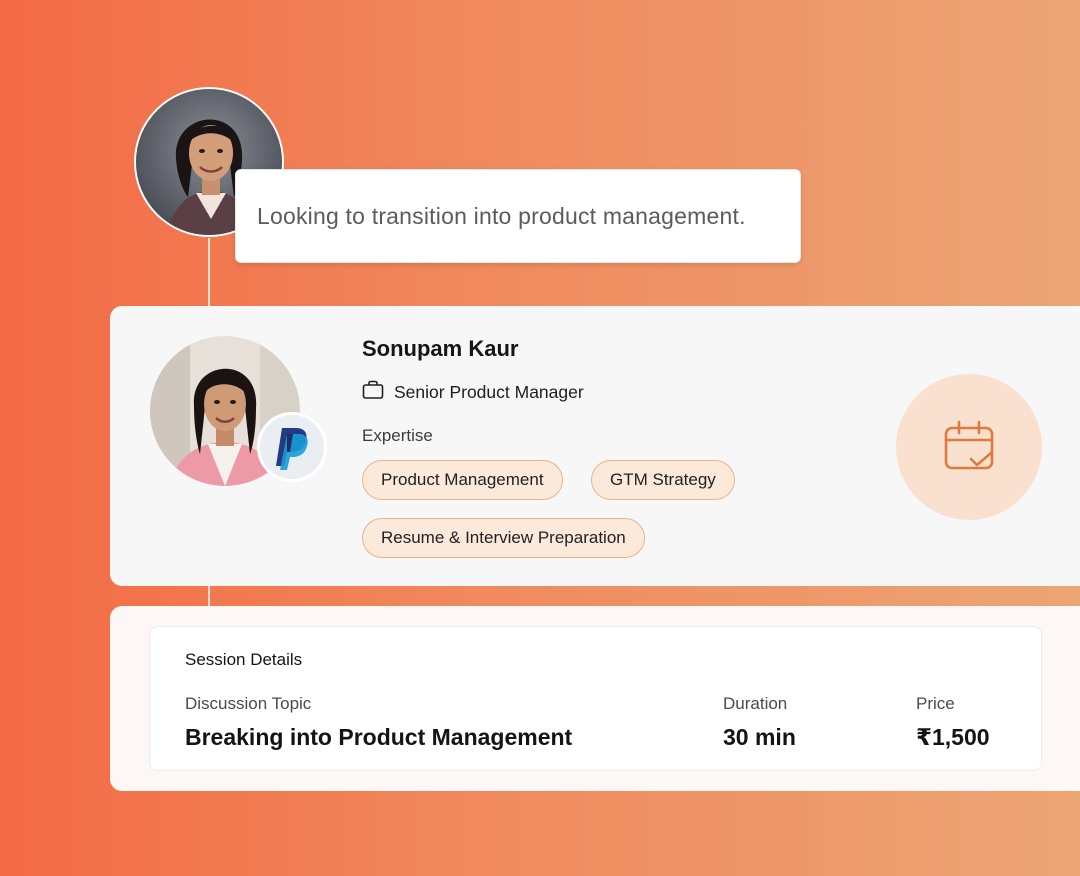  What do you see at coordinates (489, 392) in the screenshot?
I see `mentor-role: Senior Product Manager` at bounding box center [489, 392].